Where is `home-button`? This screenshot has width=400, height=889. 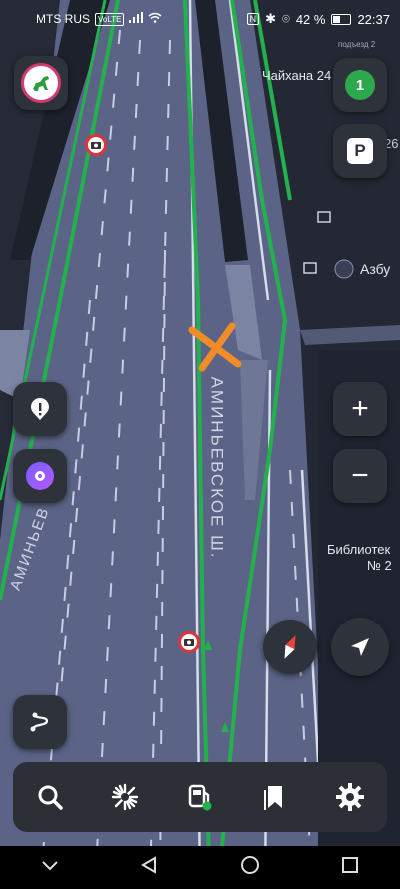
home-button is located at coordinates (250, 867).